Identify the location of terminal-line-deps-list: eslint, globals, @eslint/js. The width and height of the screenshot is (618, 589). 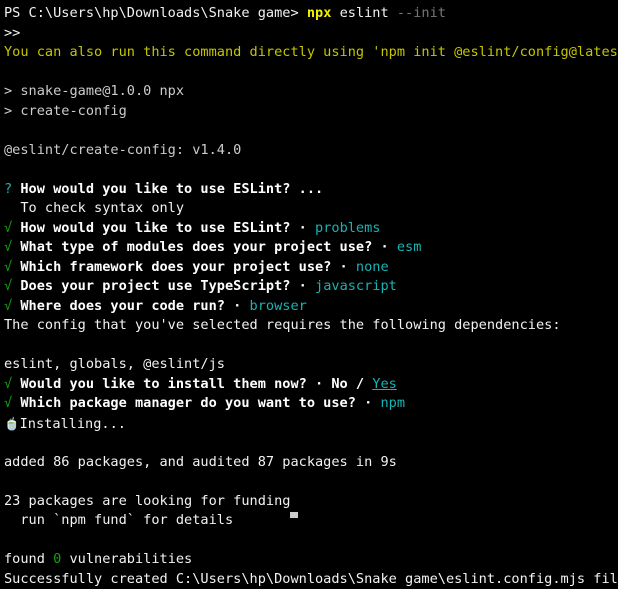
(311, 365).